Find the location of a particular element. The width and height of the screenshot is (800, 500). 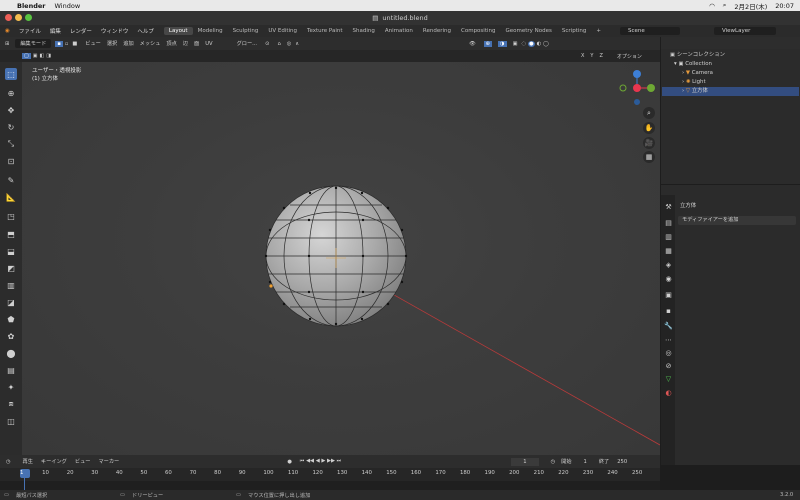

tab-compositing: Compositing is located at coordinates (478, 31).